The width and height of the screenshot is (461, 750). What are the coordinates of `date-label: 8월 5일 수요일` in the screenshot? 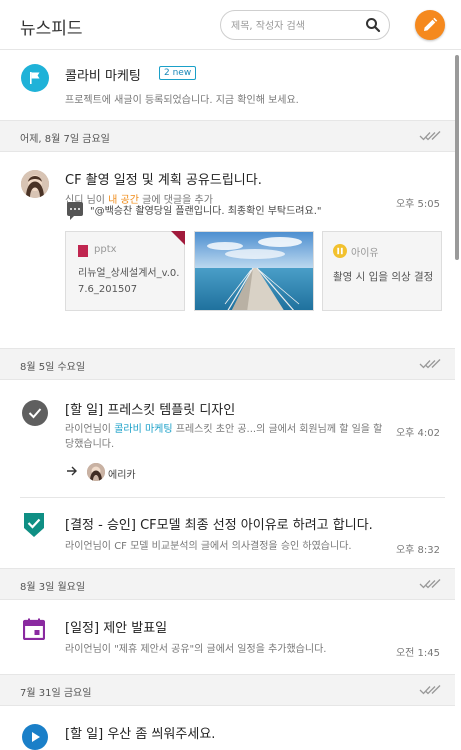 It's located at (53, 367).